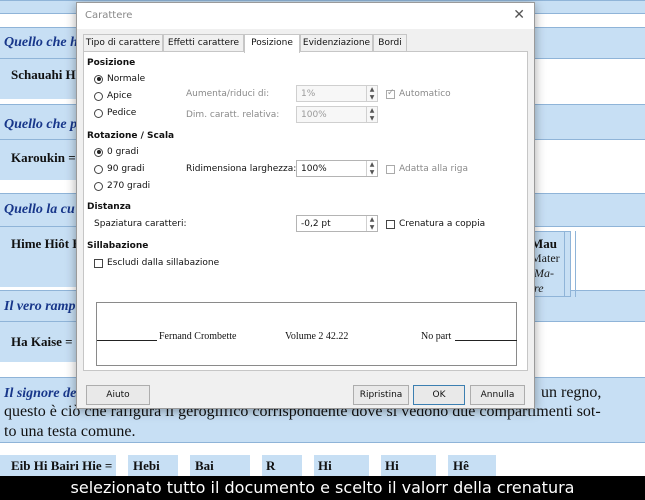 The width and height of the screenshot is (645, 500). Describe the element at coordinates (272, 43) in the screenshot. I see `tab-position: Posizione` at that location.